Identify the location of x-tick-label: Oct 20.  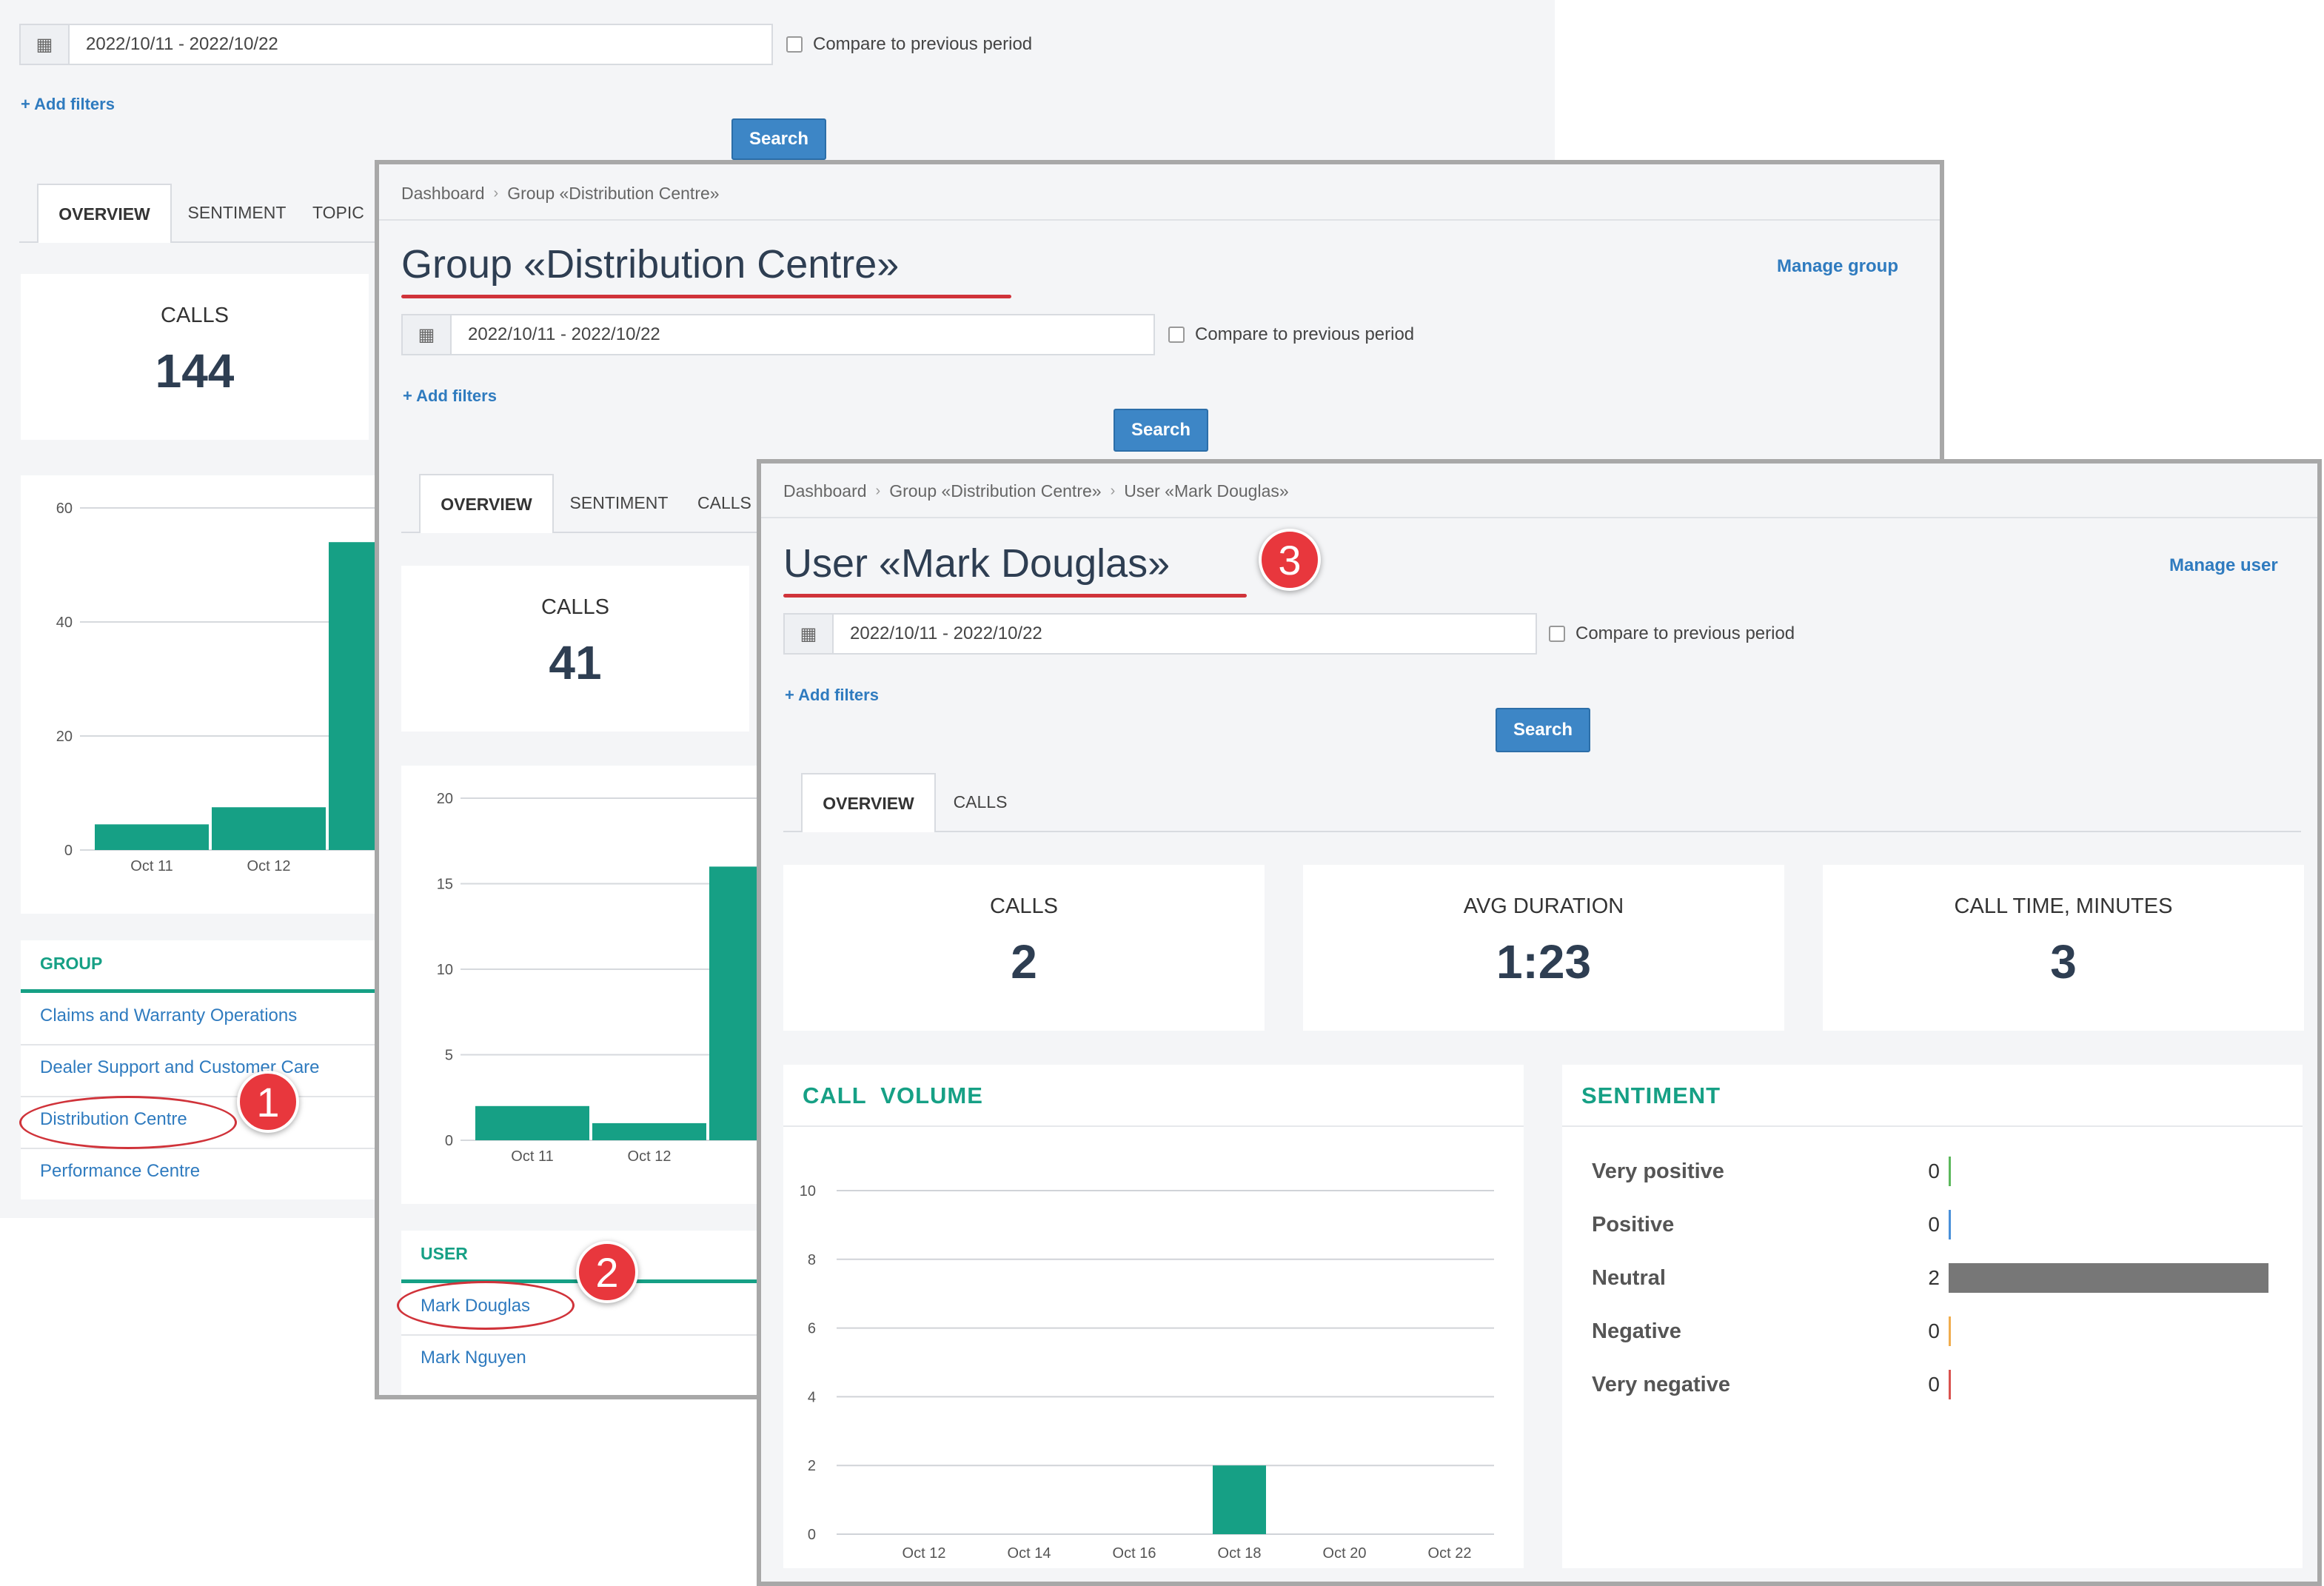
(1345, 1553).